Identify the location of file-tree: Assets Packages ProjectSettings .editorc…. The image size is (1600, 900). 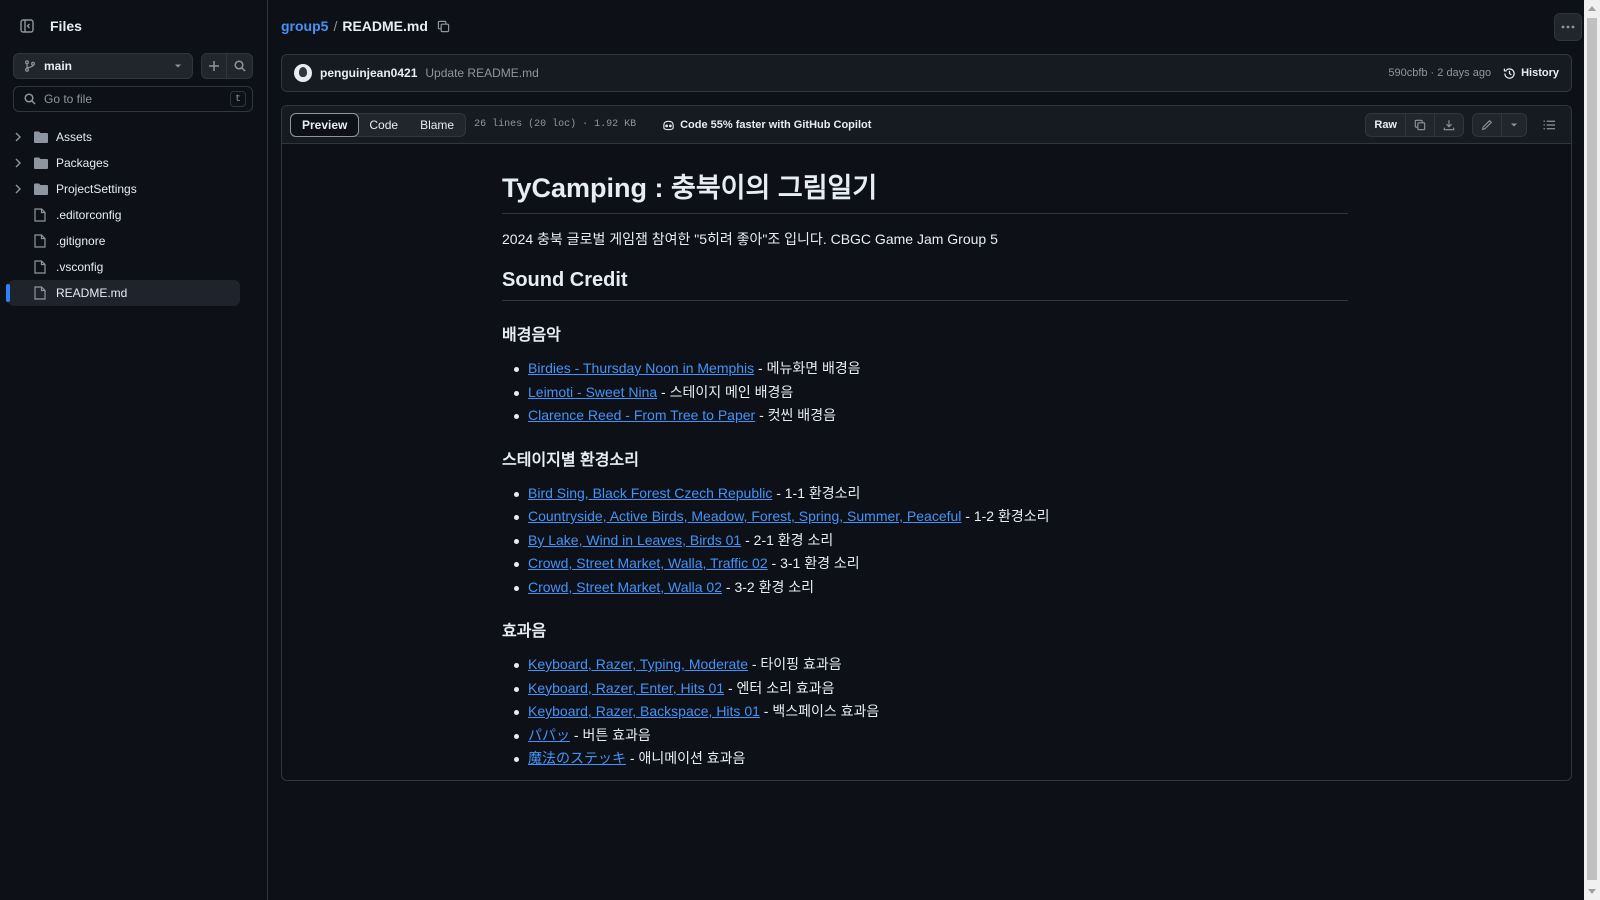
(134, 215).